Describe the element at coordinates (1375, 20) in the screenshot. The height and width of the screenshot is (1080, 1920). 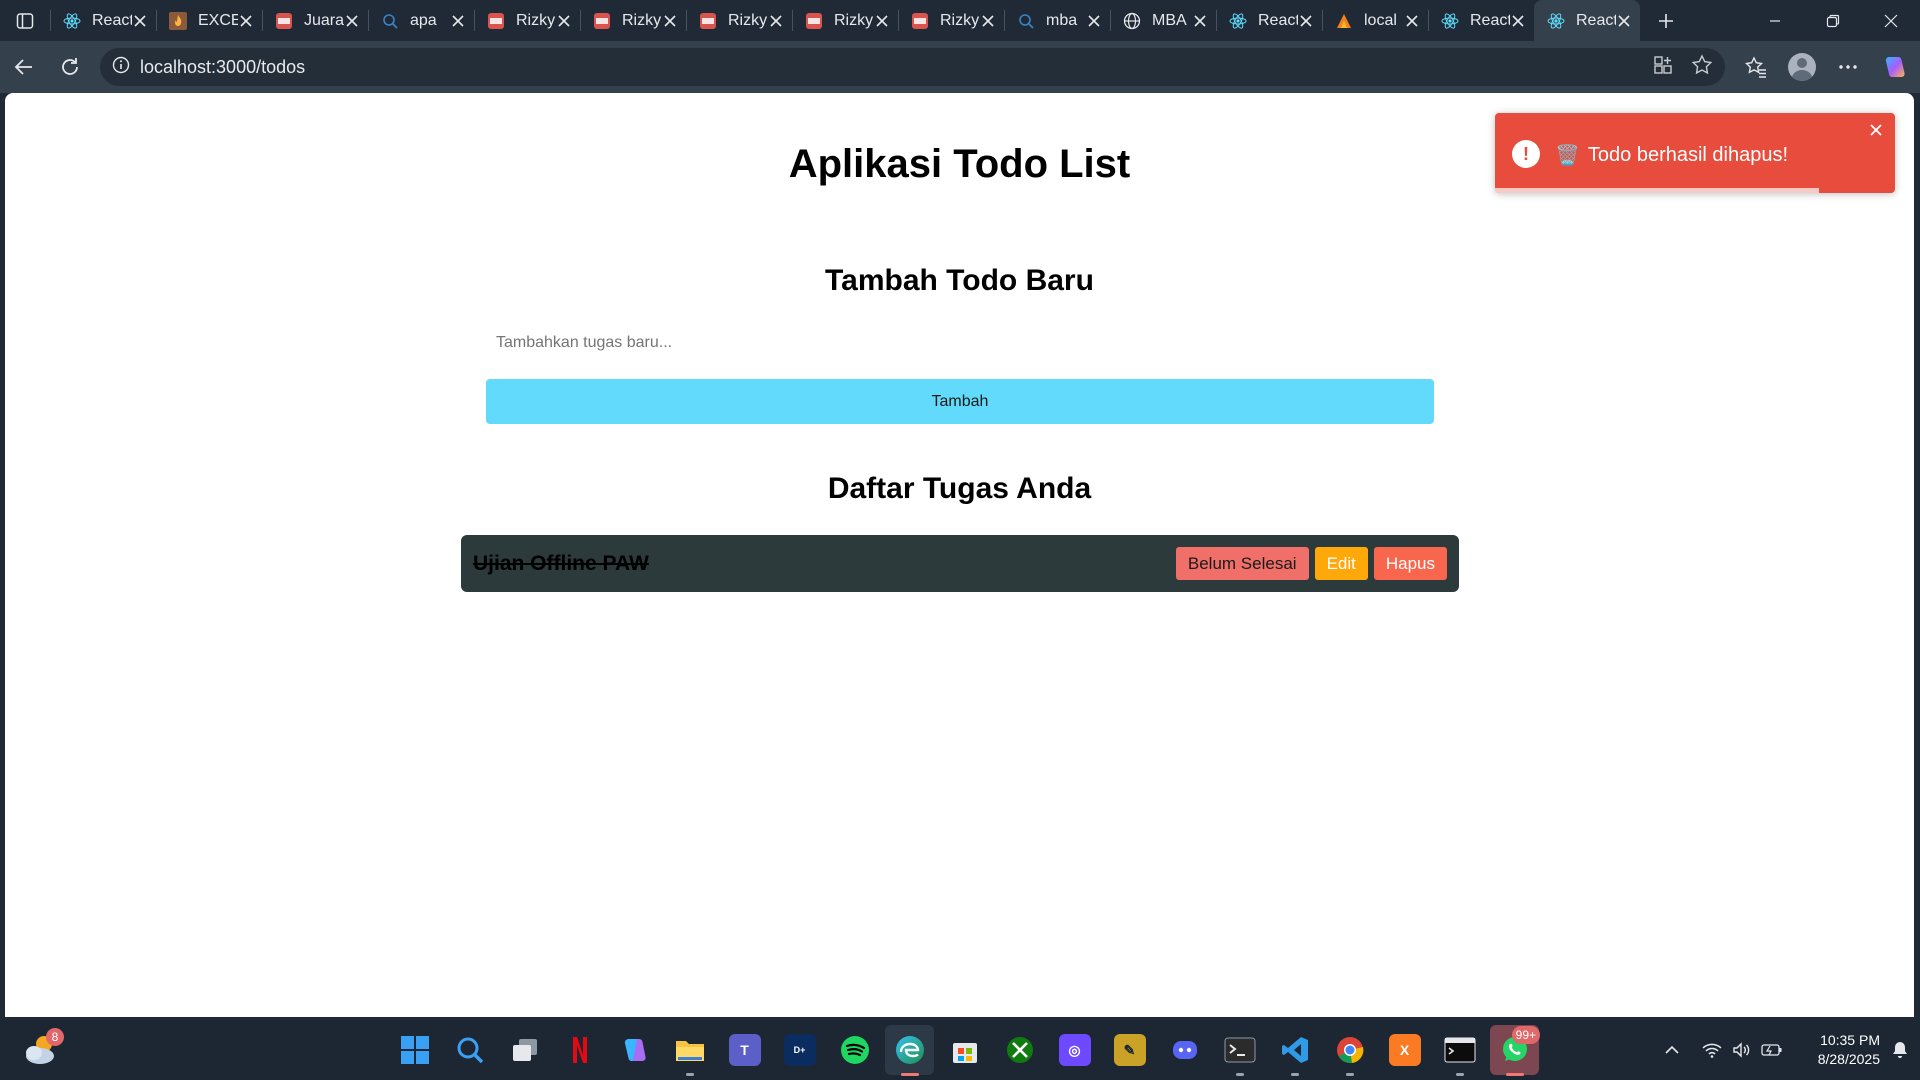
I see `browser-tab: local` at that location.